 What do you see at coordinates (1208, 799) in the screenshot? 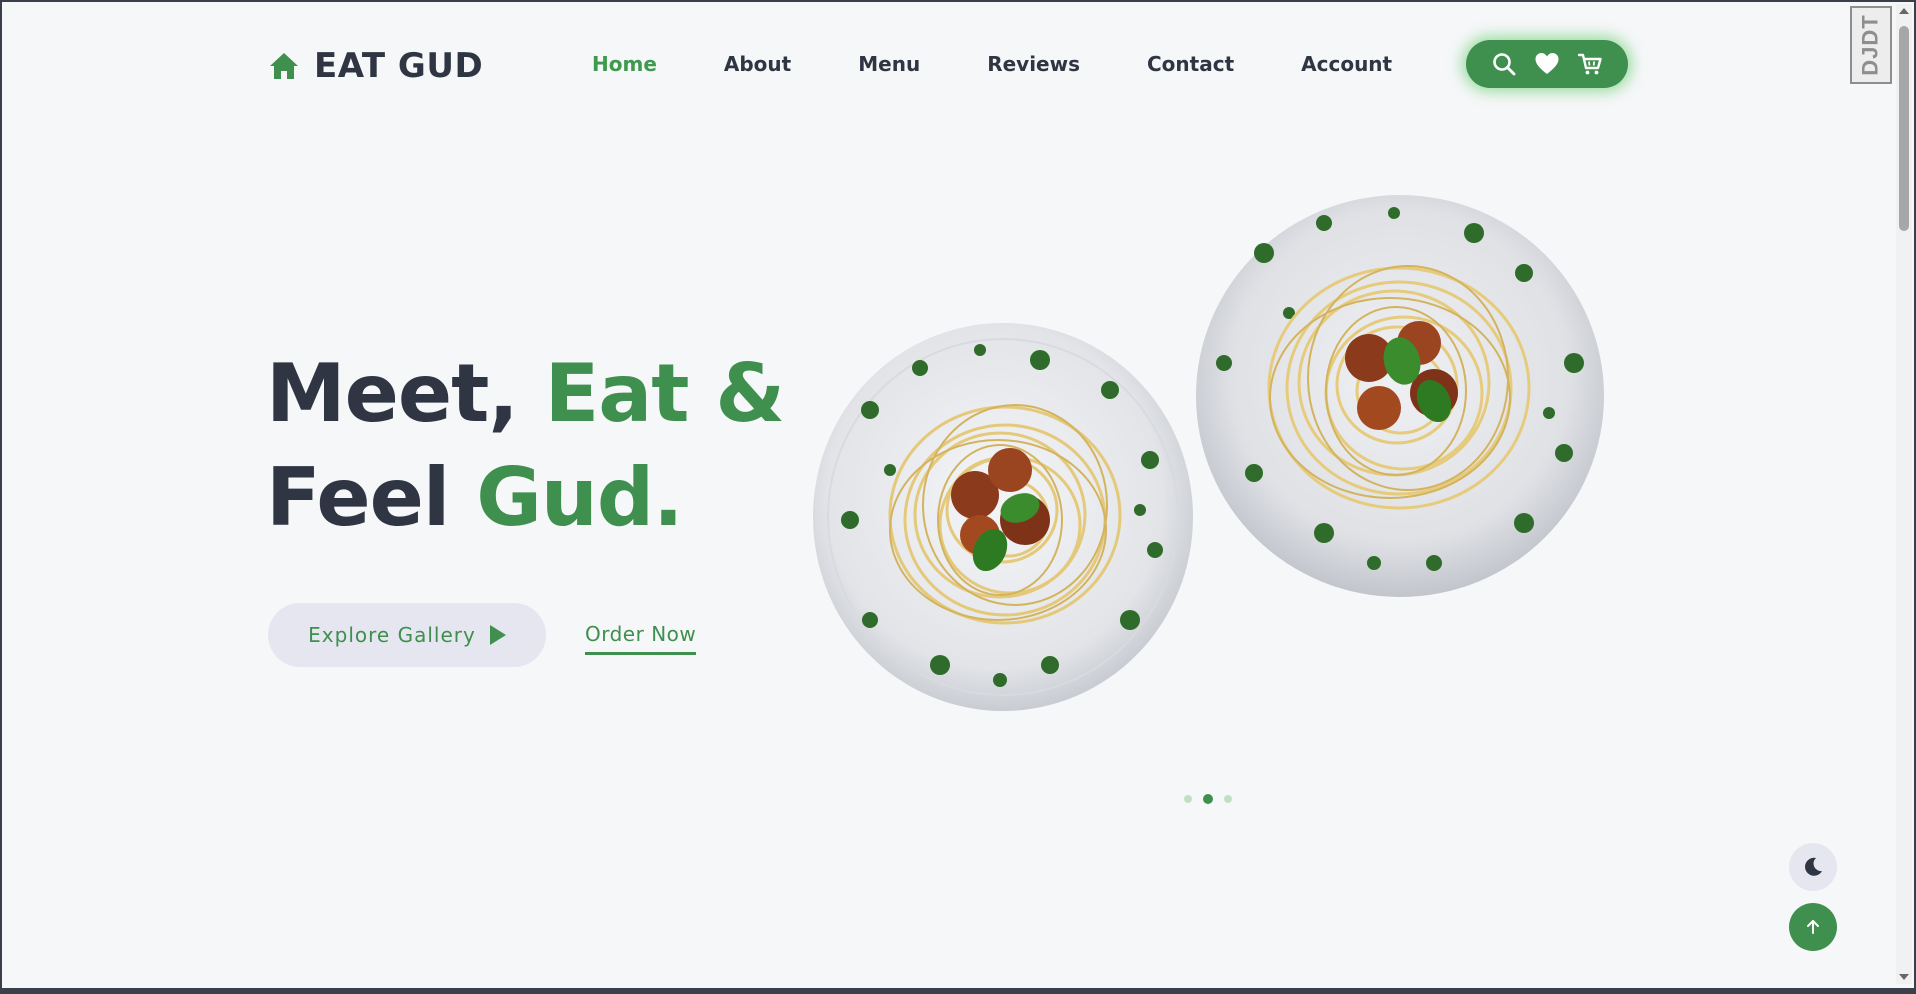
I see `slider-dot-active` at bounding box center [1208, 799].